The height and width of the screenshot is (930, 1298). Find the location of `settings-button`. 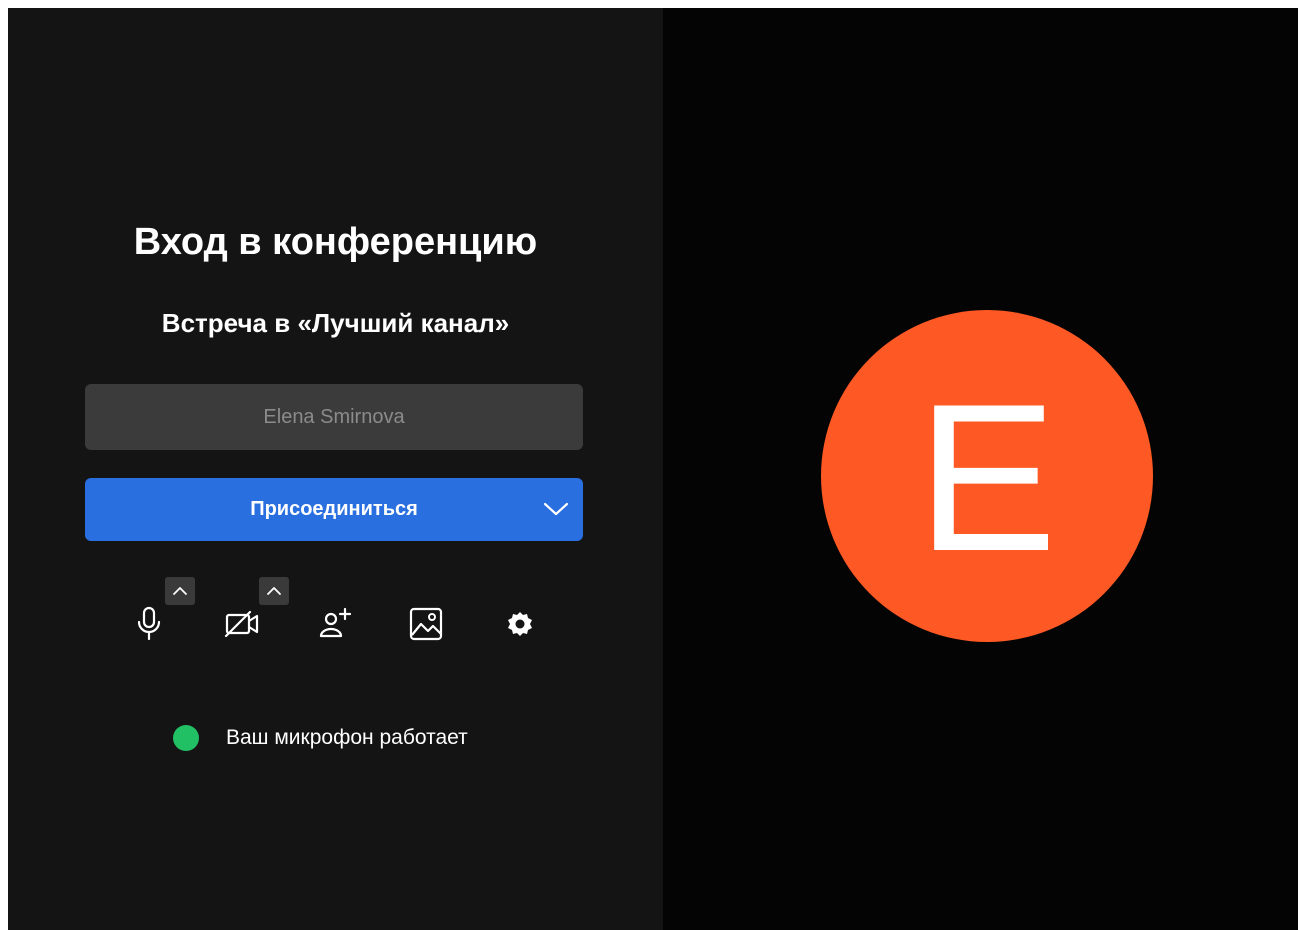

settings-button is located at coordinates (520, 624).